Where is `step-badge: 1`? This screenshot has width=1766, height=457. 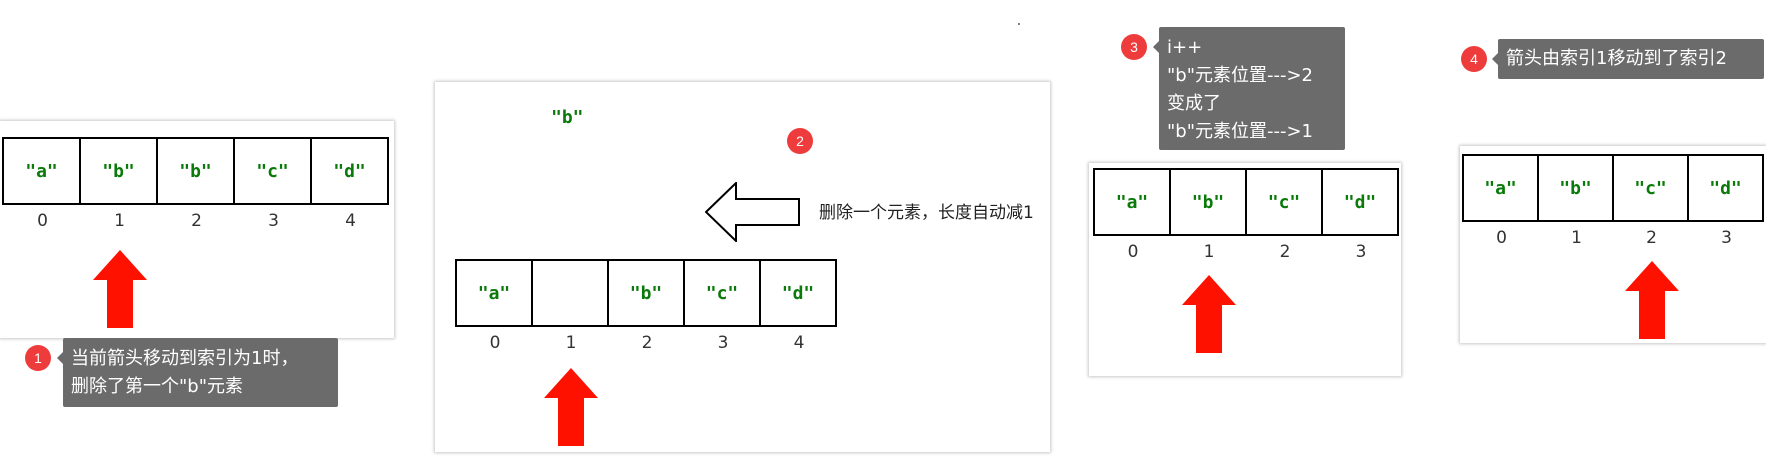
step-badge: 1 is located at coordinates (38, 358).